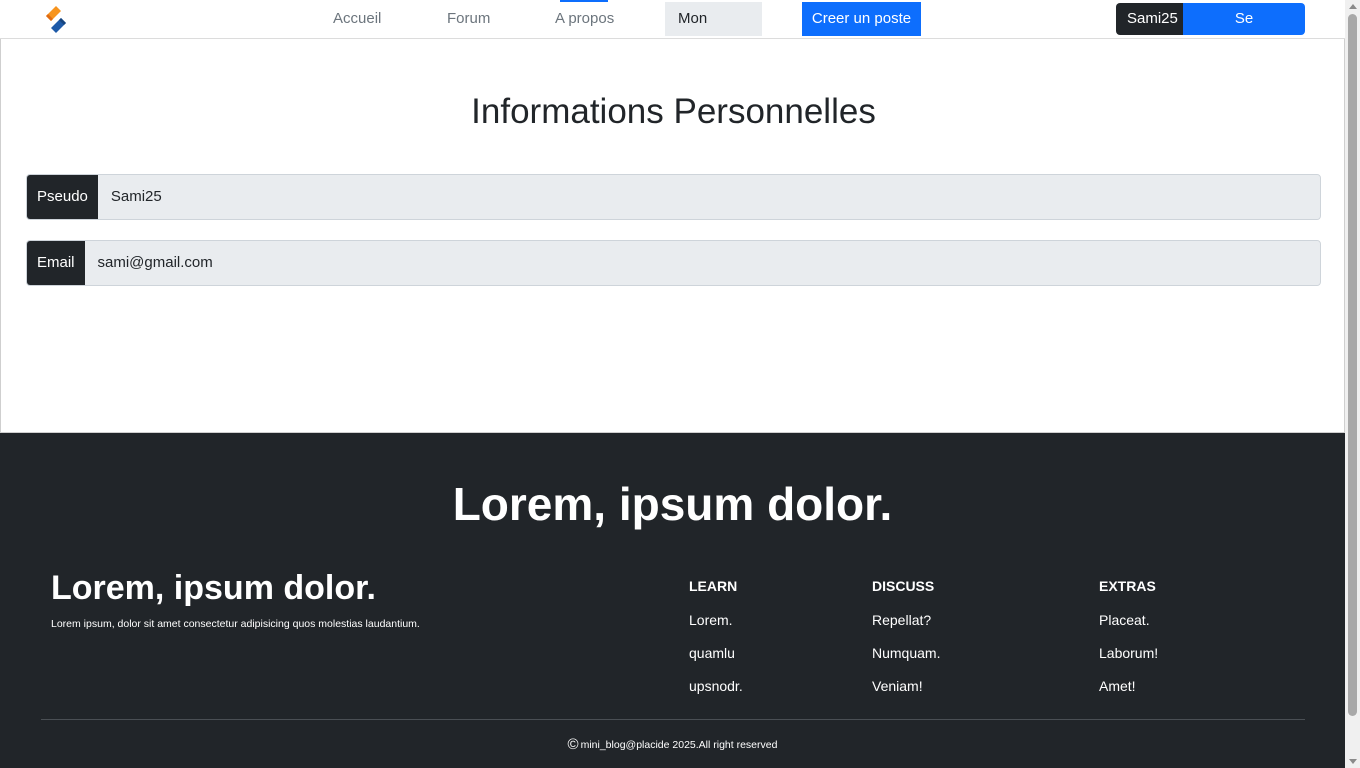  Describe the element at coordinates (713, 586) in the screenshot. I see `footer-column-heading: LEARN` at that location.